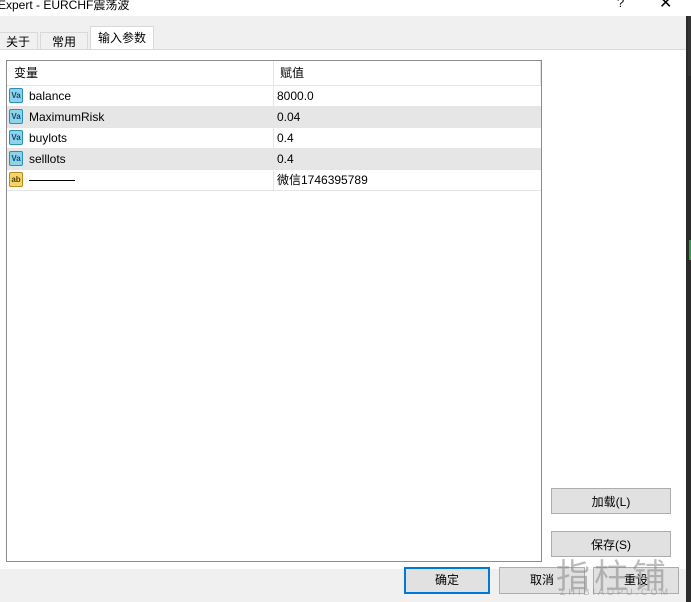  I want to click on table-row: Va MaximumRisk 0.04, so click(274, 117).